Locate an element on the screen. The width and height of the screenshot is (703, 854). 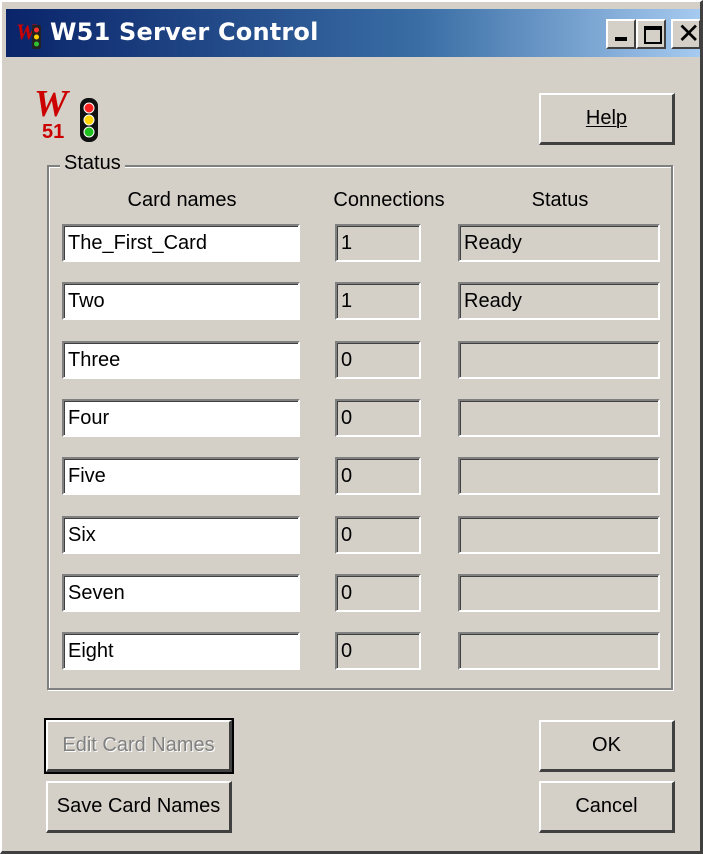
close-button: ✕ is located at coordinates (686, 33).